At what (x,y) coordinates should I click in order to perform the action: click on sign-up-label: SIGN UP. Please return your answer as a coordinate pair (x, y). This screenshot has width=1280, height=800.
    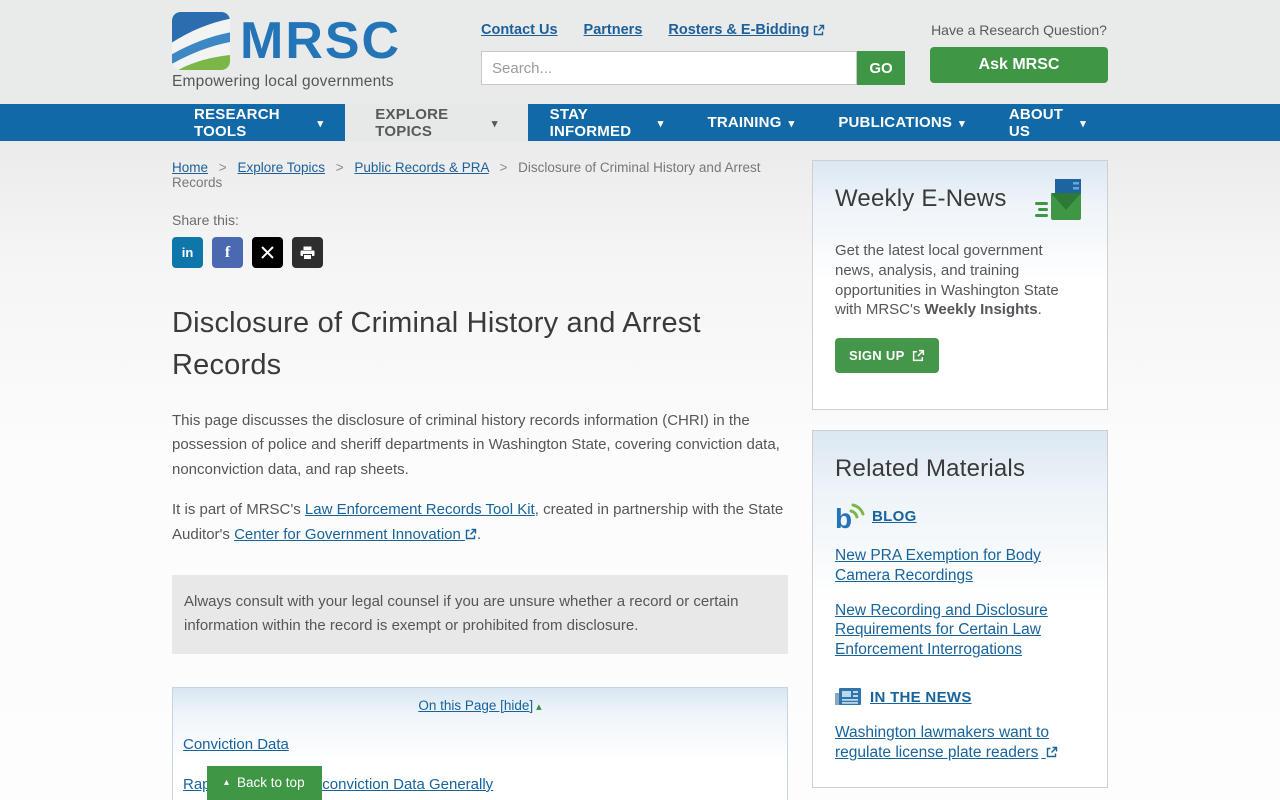
    Looking at the image, I should click on (877, 356).